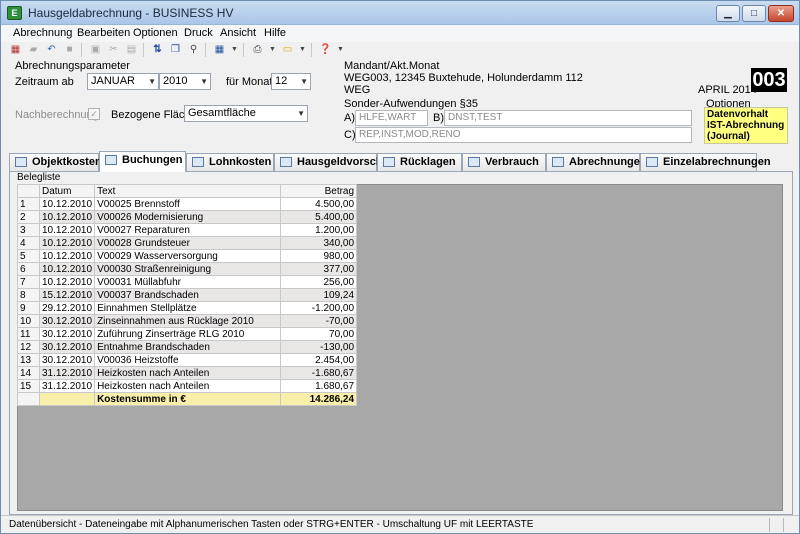  I want to click on help-icon: ❓, so click(325, 49).